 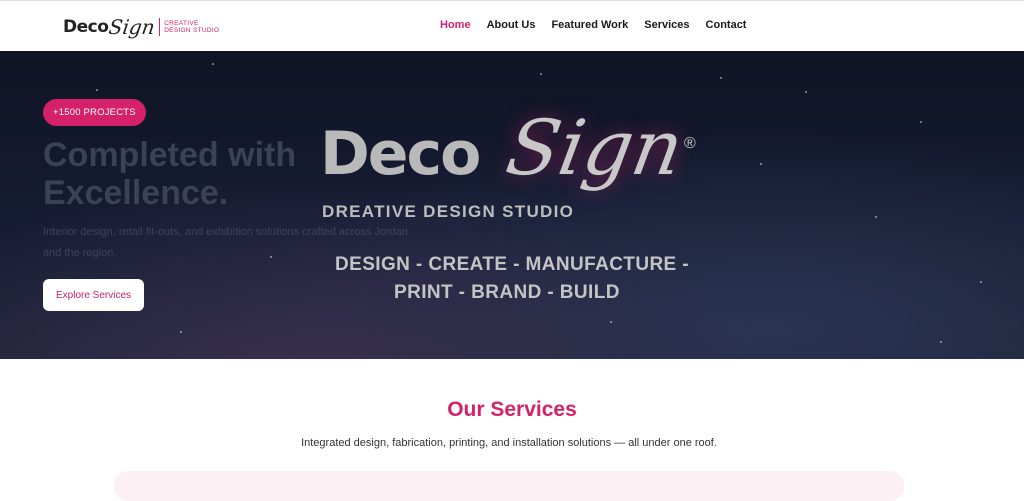 I want to click on logo-tagline-line1: CREATIVE, so click(x=181, y=23).